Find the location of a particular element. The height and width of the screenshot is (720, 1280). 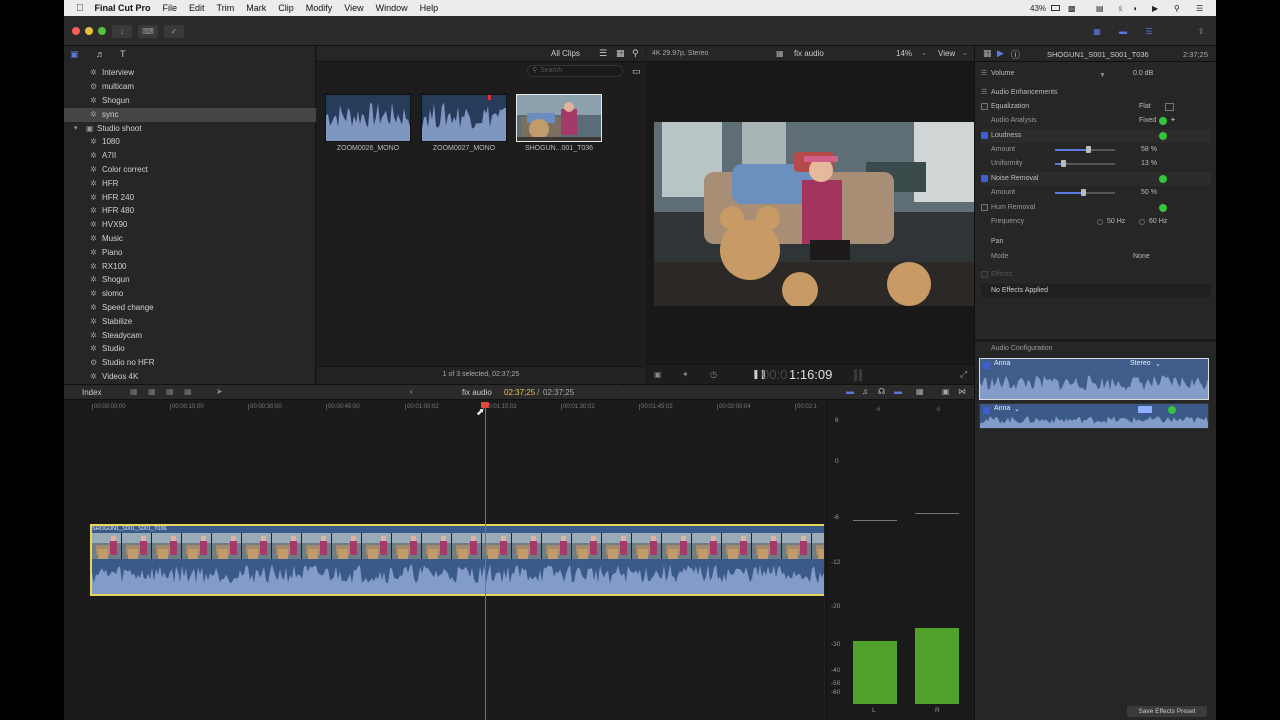

close-window-button is located at coordinates (76, 31).